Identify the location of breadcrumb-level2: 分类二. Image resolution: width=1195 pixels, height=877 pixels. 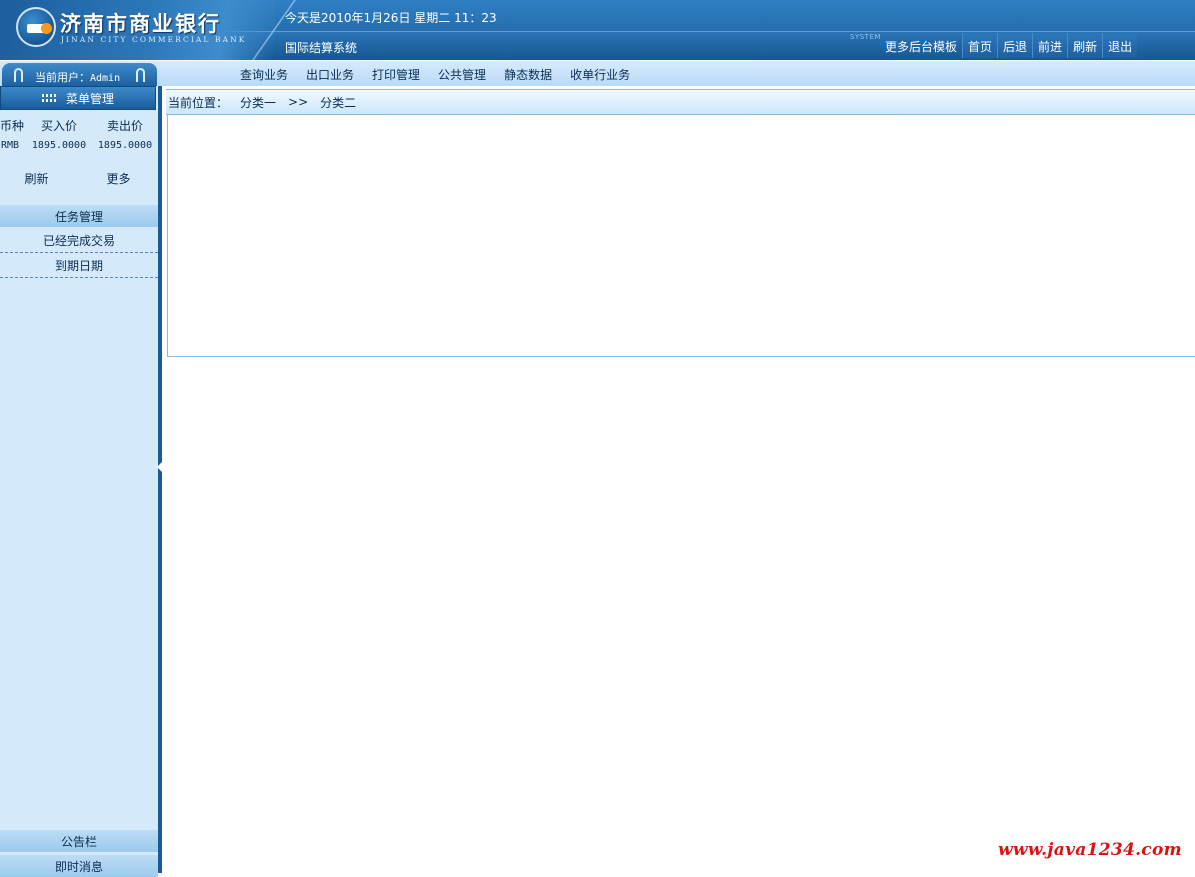
(338, 102).